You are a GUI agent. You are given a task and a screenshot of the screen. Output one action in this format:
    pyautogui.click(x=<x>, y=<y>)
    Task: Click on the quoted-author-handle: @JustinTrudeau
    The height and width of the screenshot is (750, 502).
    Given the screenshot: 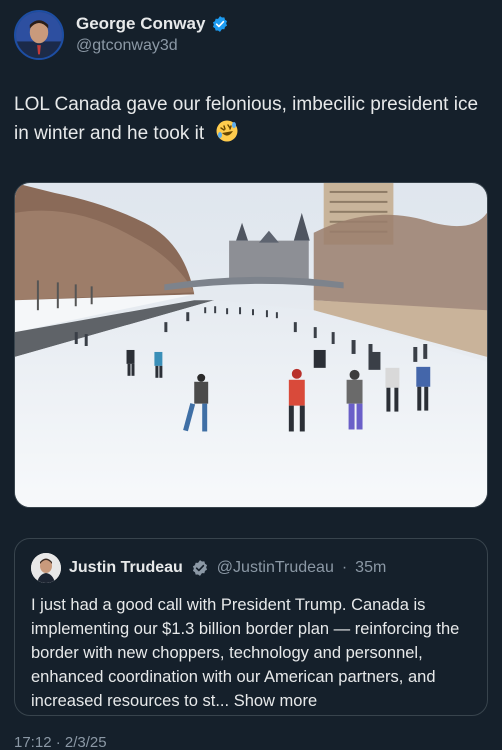 What is the action you would take?
    pyautogui.click(x=275, y=568)
    